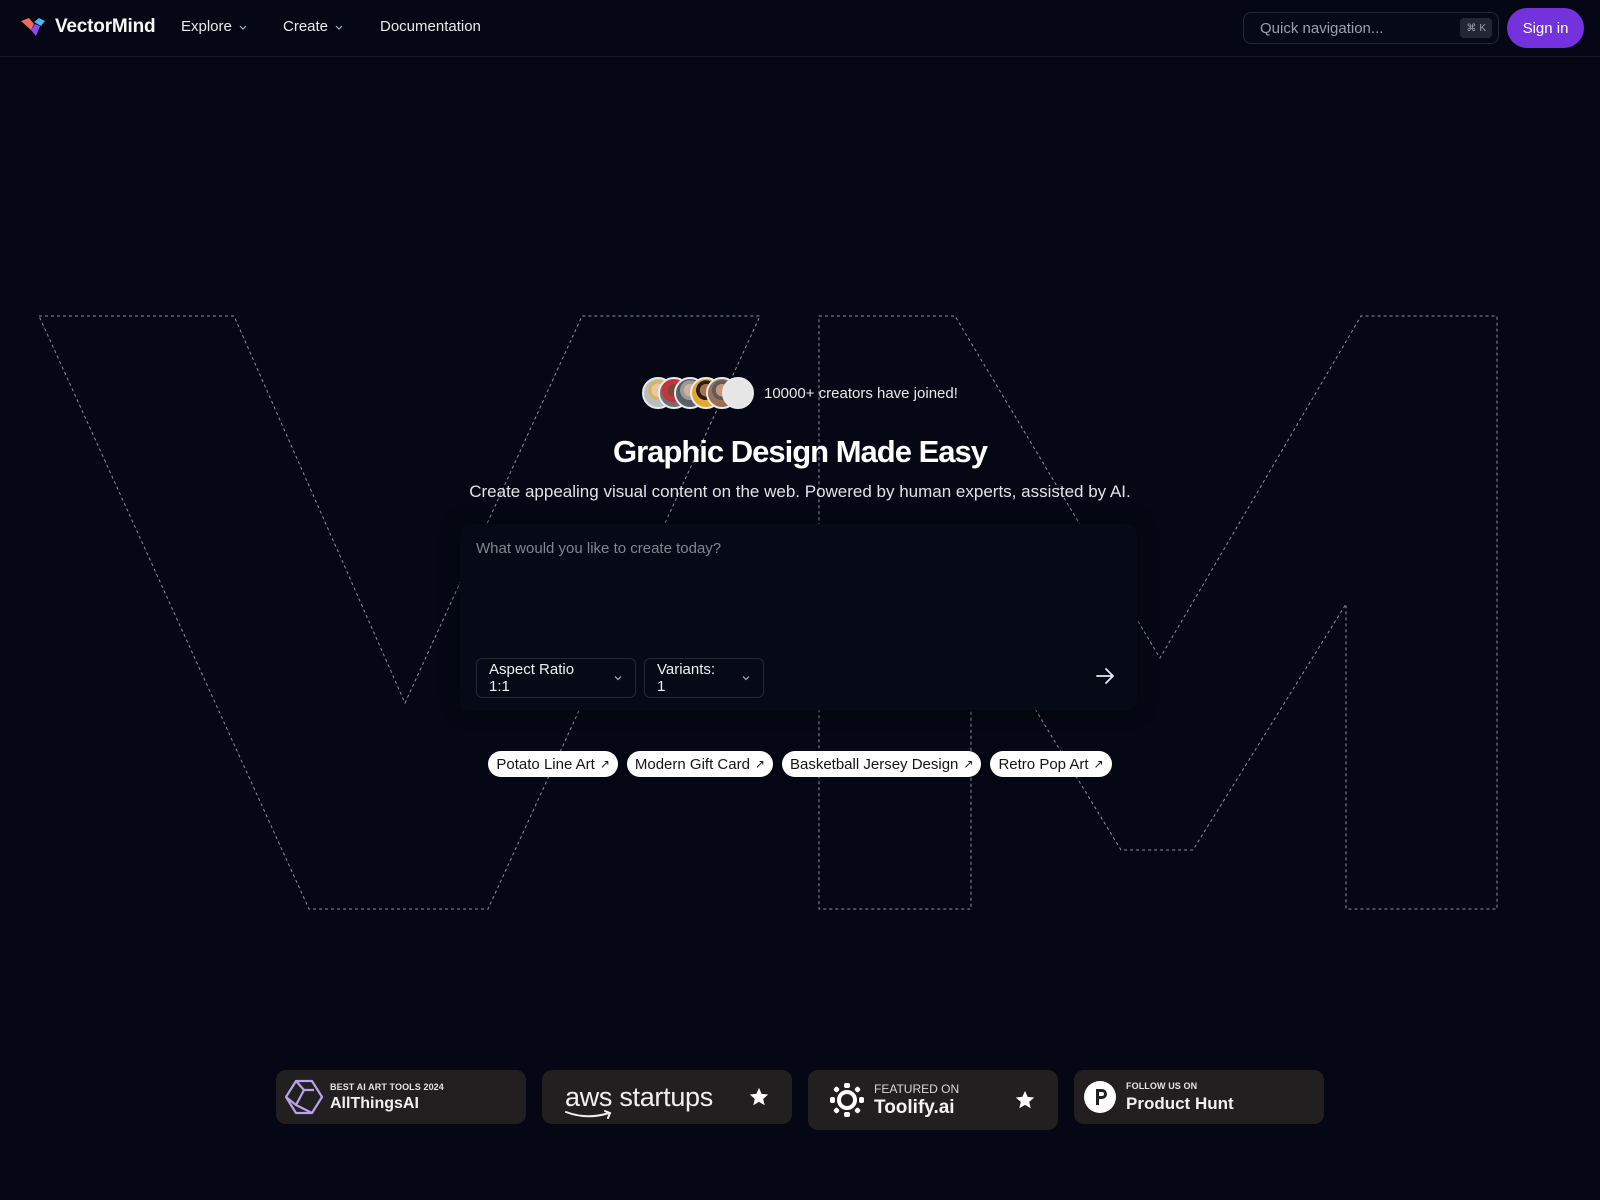  Describe the element at coordinates (639, 1096) in the screenshot. I see `badge-title: aws startups` at that location.